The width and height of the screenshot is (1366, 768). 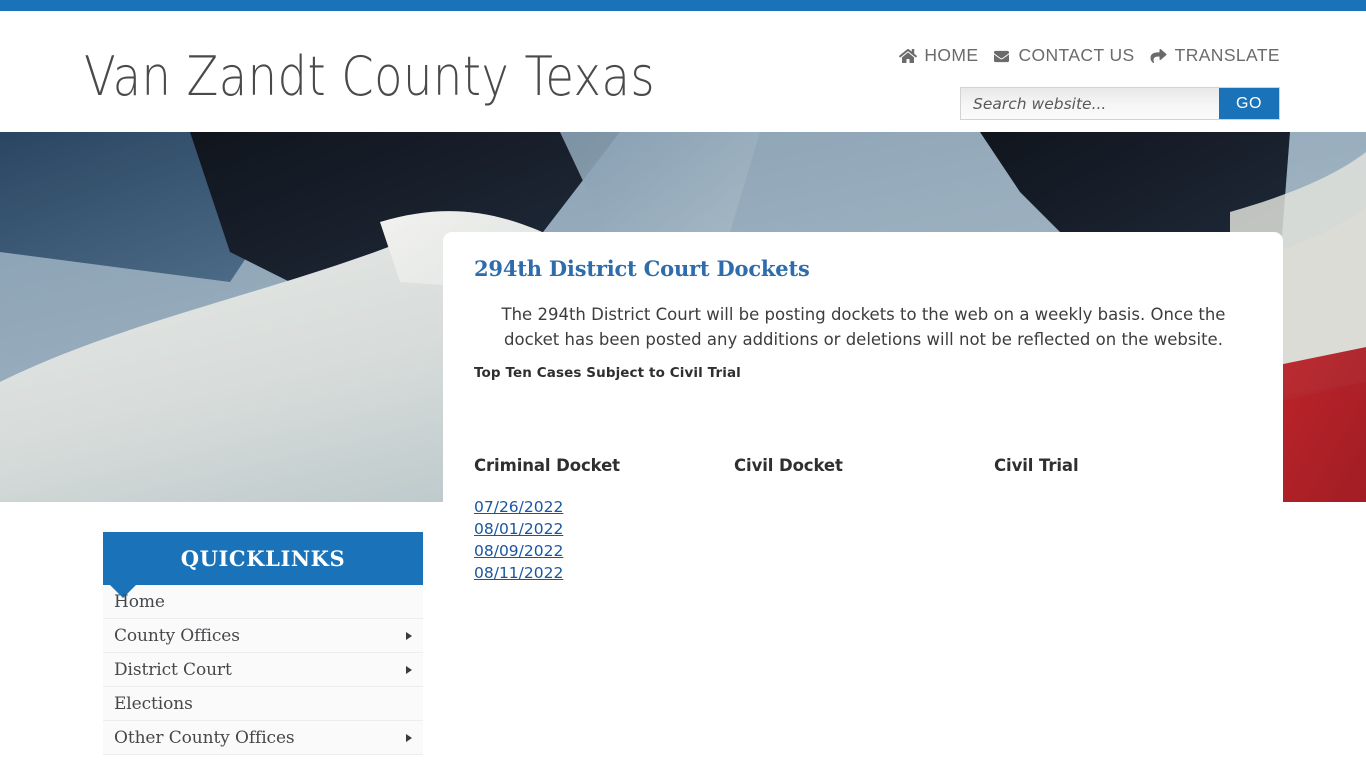 What do you see at coordinates (951, 55) in the screenshot?
I see `nav-link-home-label: HOME` at bounding box center [951, 55].